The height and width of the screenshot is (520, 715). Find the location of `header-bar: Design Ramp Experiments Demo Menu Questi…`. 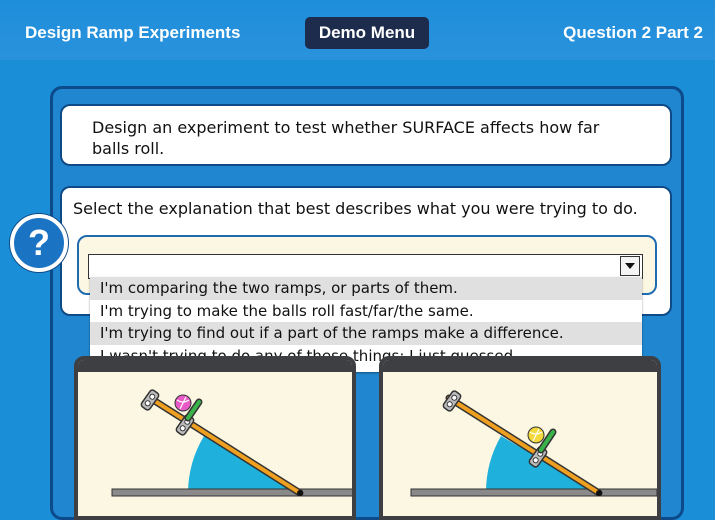

header-bar: Design Ramp Experiments Demo Menu Questi… is located at coordinates (357, 30).